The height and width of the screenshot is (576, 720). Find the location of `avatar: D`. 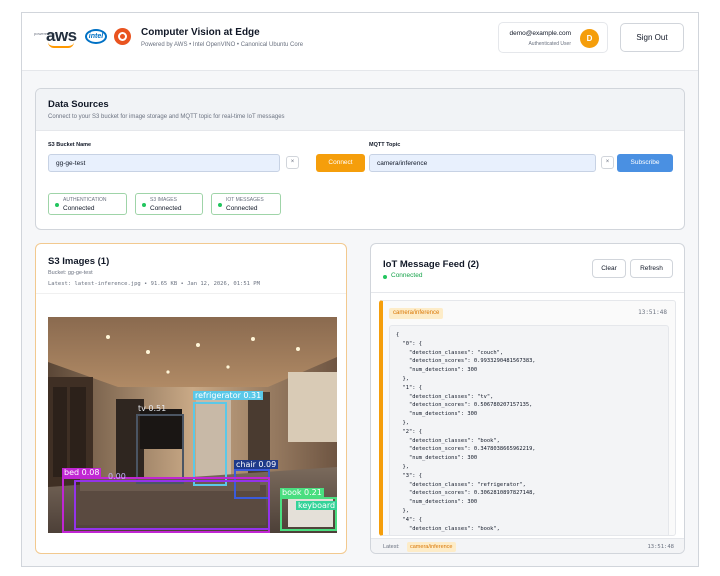

avatar: D is located at coordinates (589, 38).